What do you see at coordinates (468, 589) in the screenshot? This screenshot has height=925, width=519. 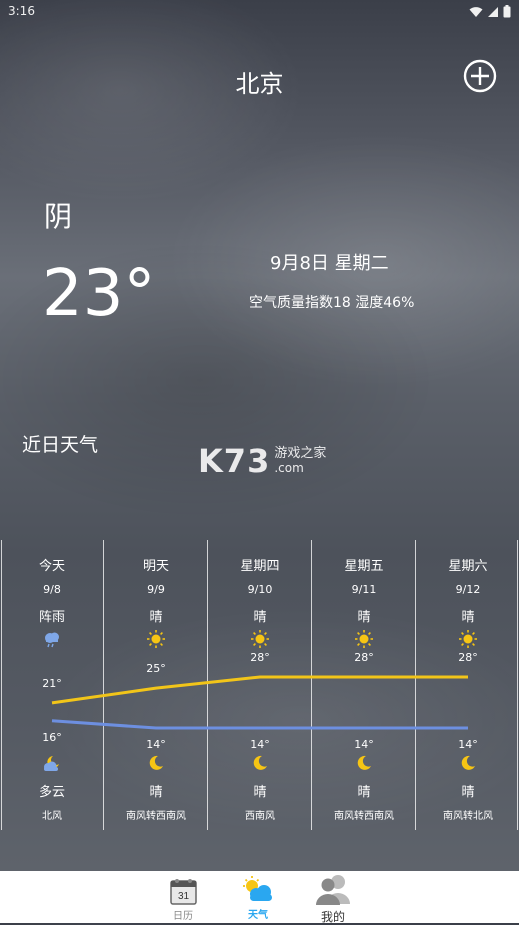 I see `forecast-date: 9/12` at bounding box center [468, 589].